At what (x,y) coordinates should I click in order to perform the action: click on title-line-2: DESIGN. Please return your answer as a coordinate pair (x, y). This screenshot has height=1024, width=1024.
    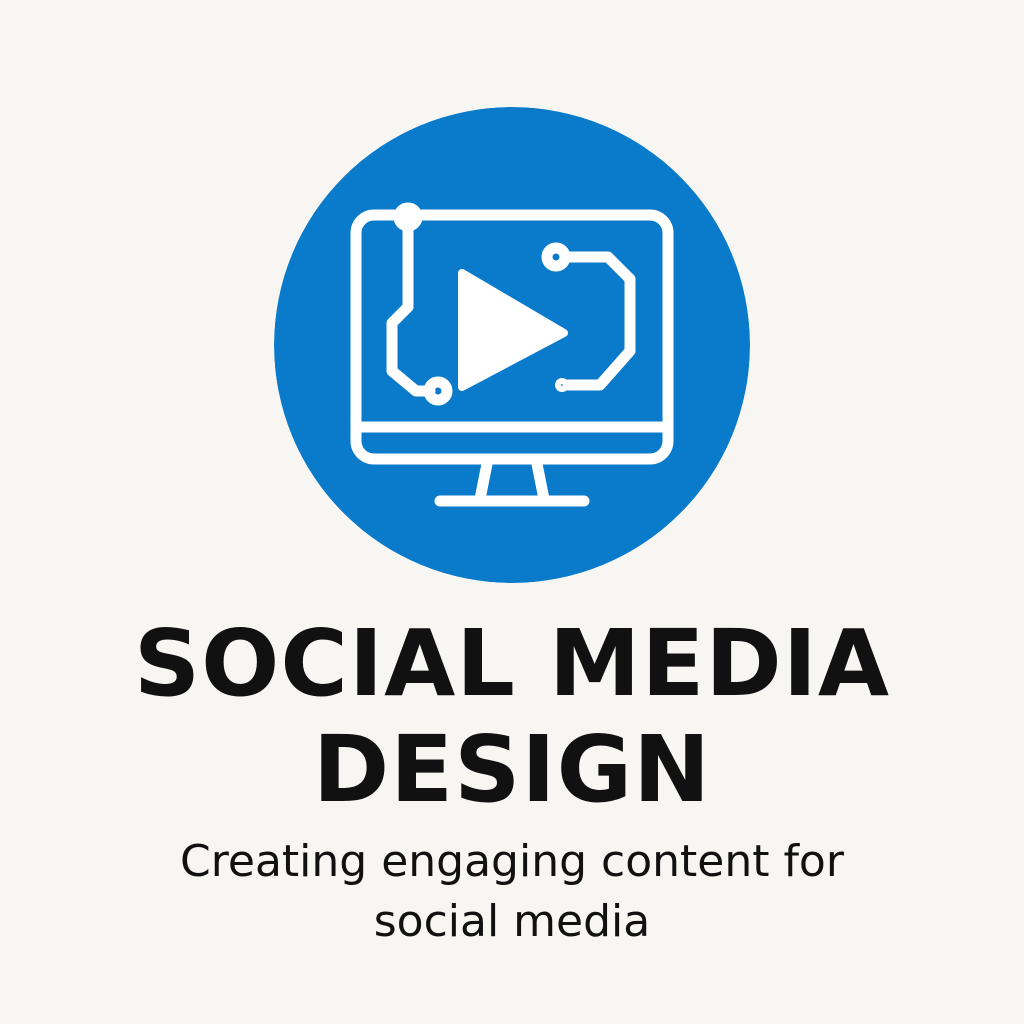
    Looking at the image, I should click on (512, 769).